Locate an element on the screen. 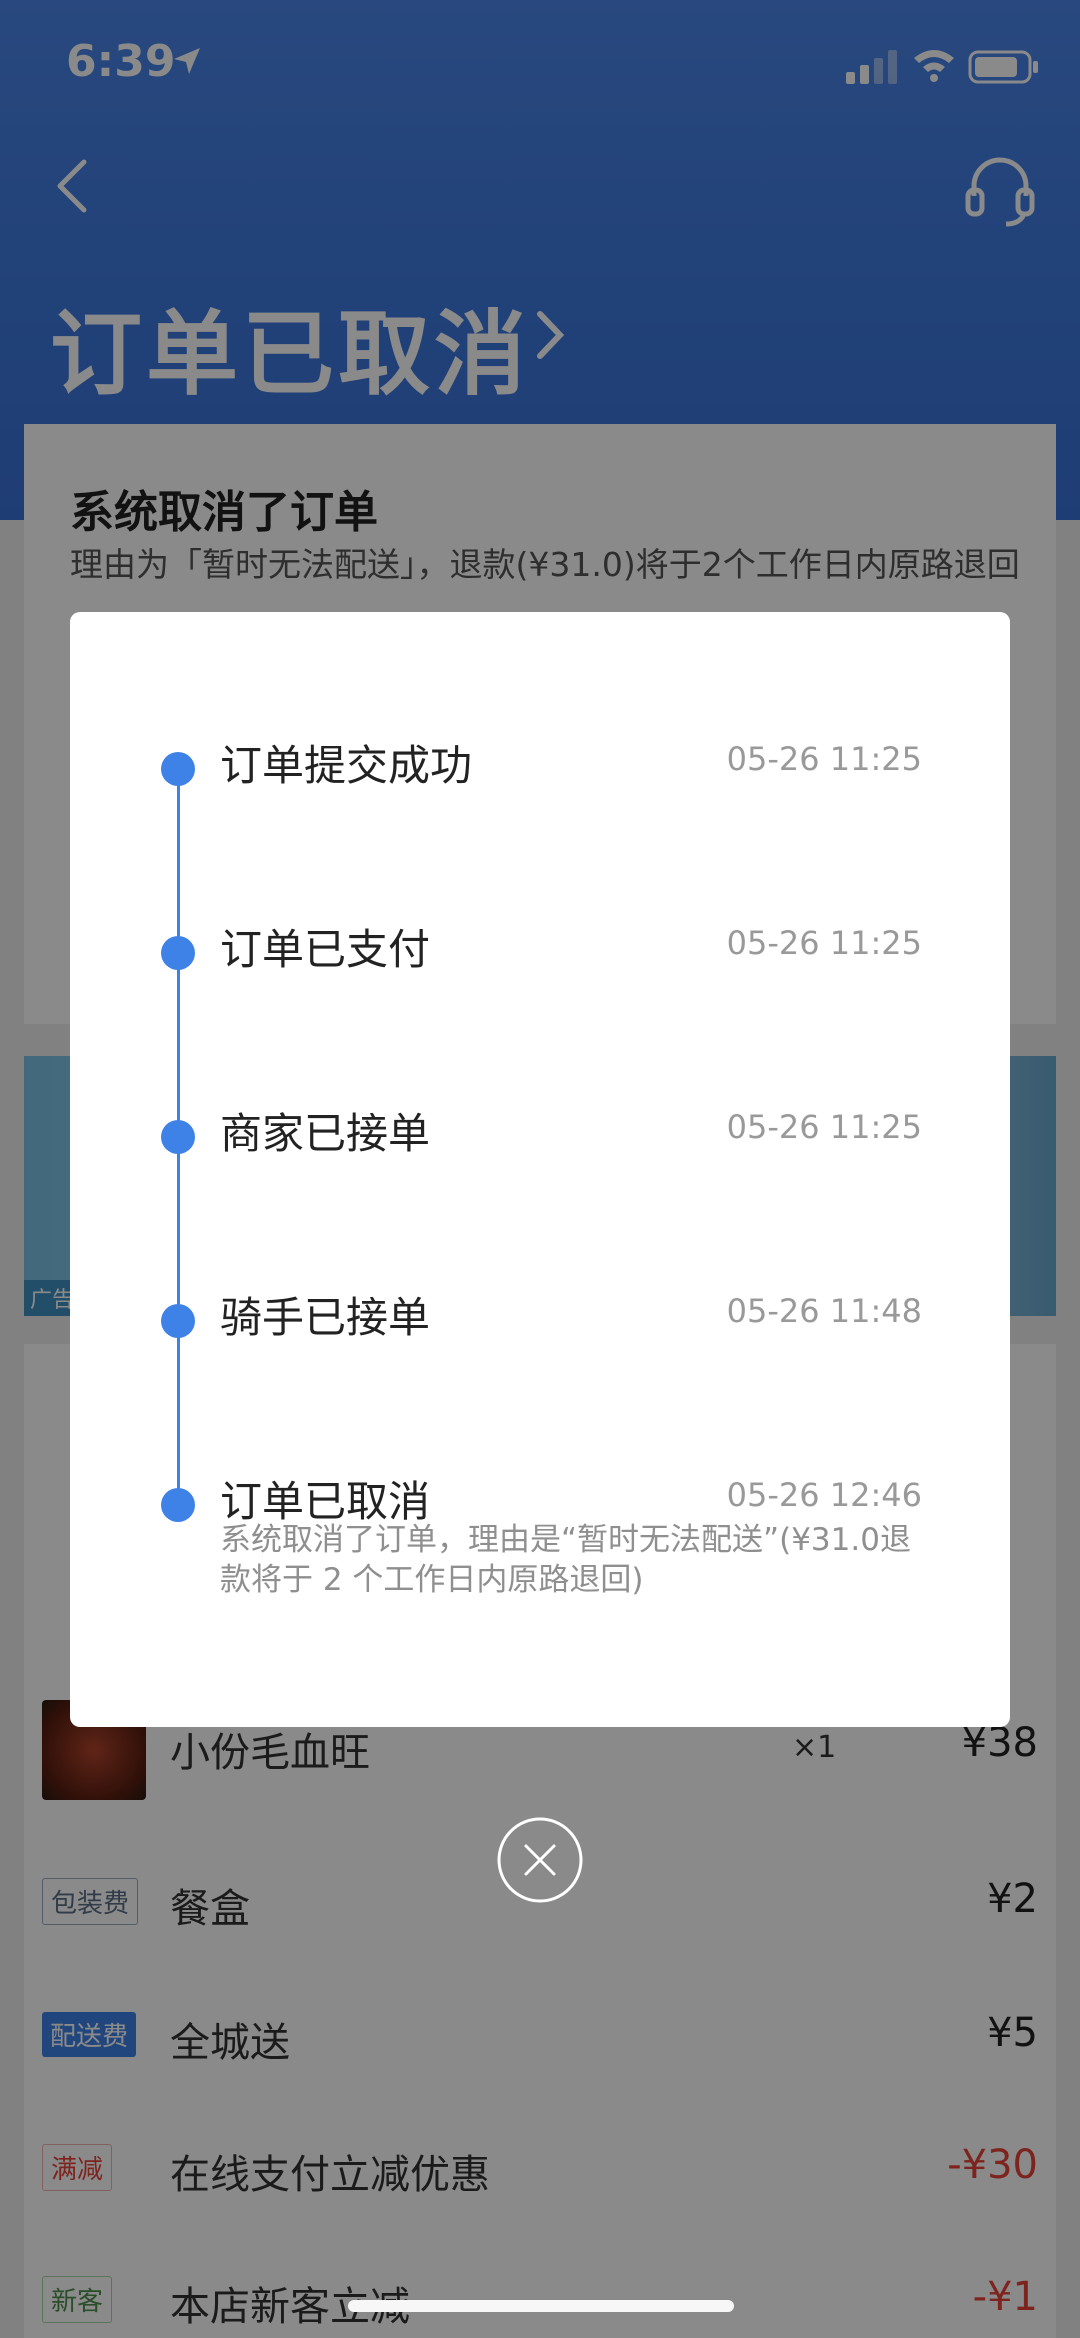 The width and height of the screenshot is (1080, 2338). close-circle-icon is located at coordinates (540, 1860).